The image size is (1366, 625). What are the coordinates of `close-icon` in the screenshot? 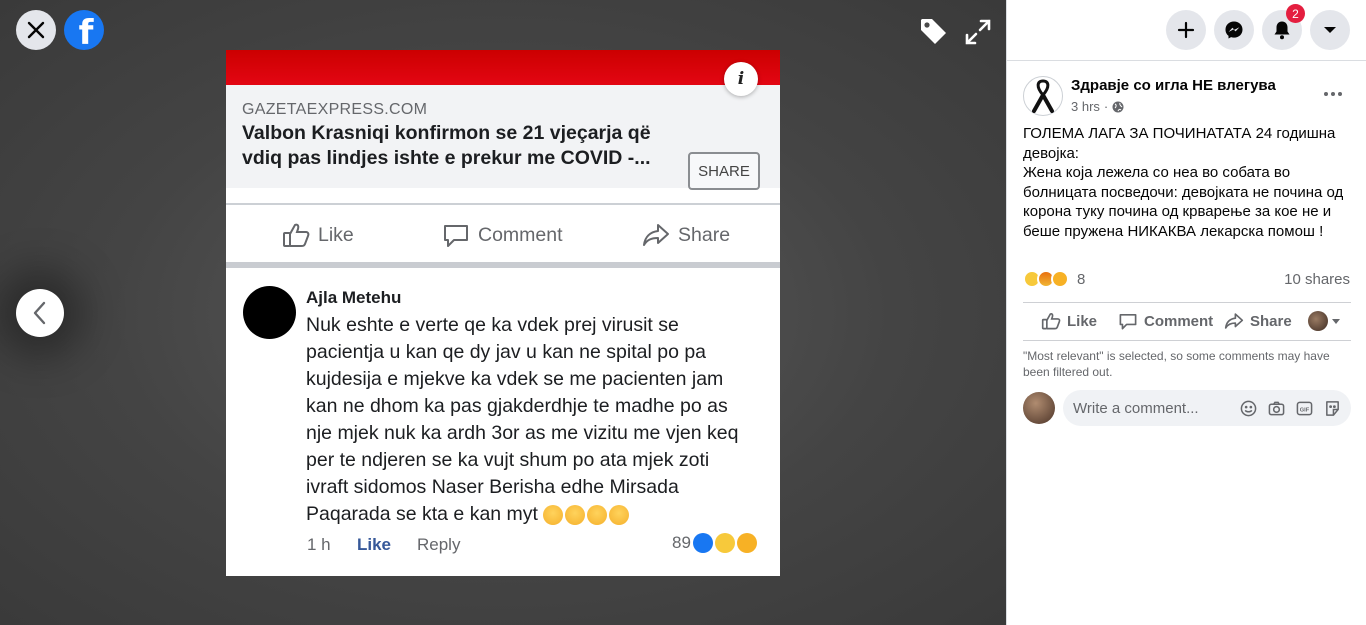 It's located at (36, 30).